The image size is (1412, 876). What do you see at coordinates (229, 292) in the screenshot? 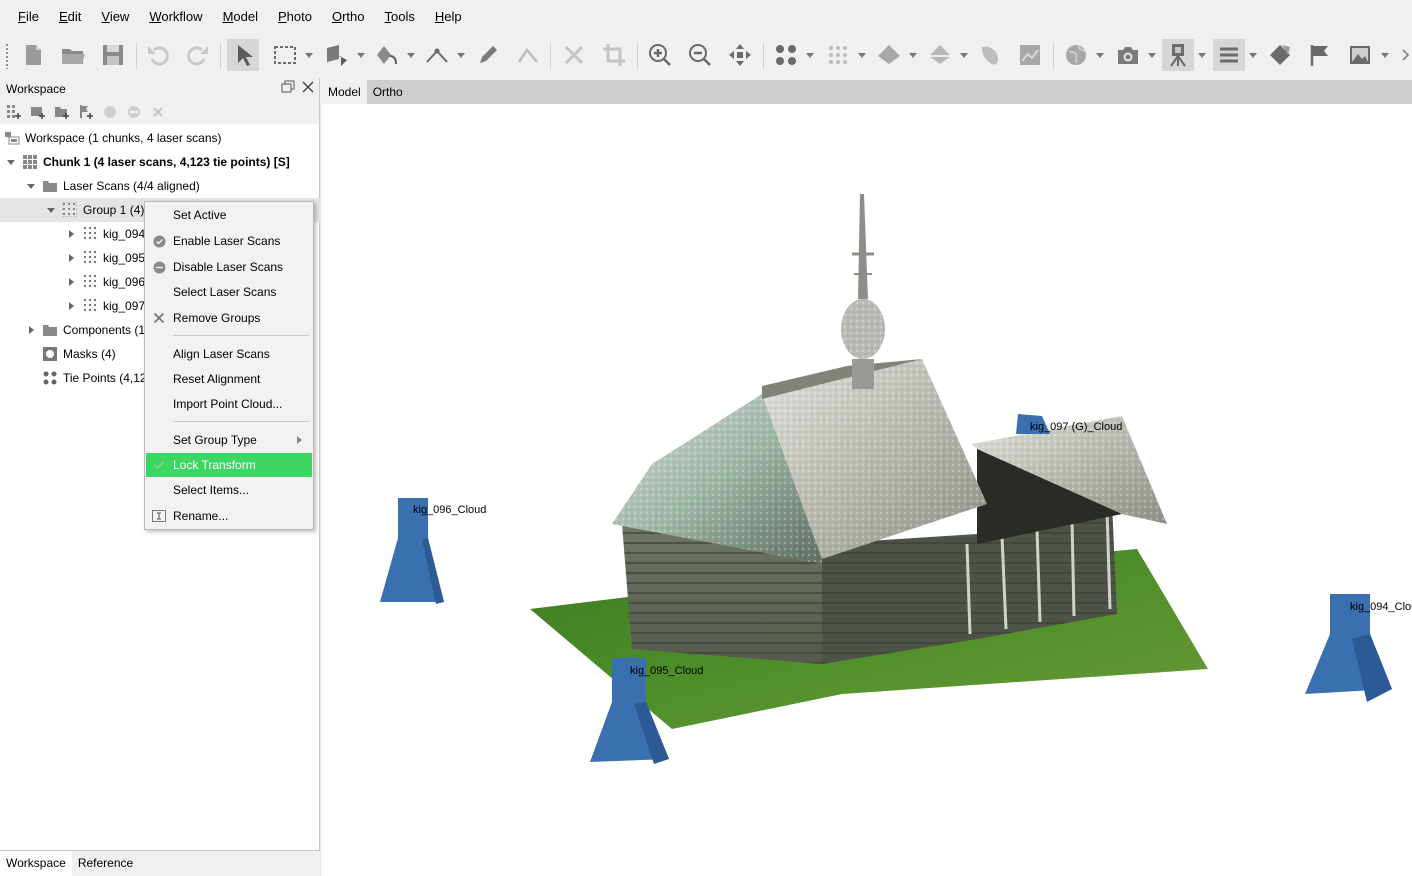
I see `menu-item-select-laser-scans: Select Laser Scans` at bounding box center [229, 292].